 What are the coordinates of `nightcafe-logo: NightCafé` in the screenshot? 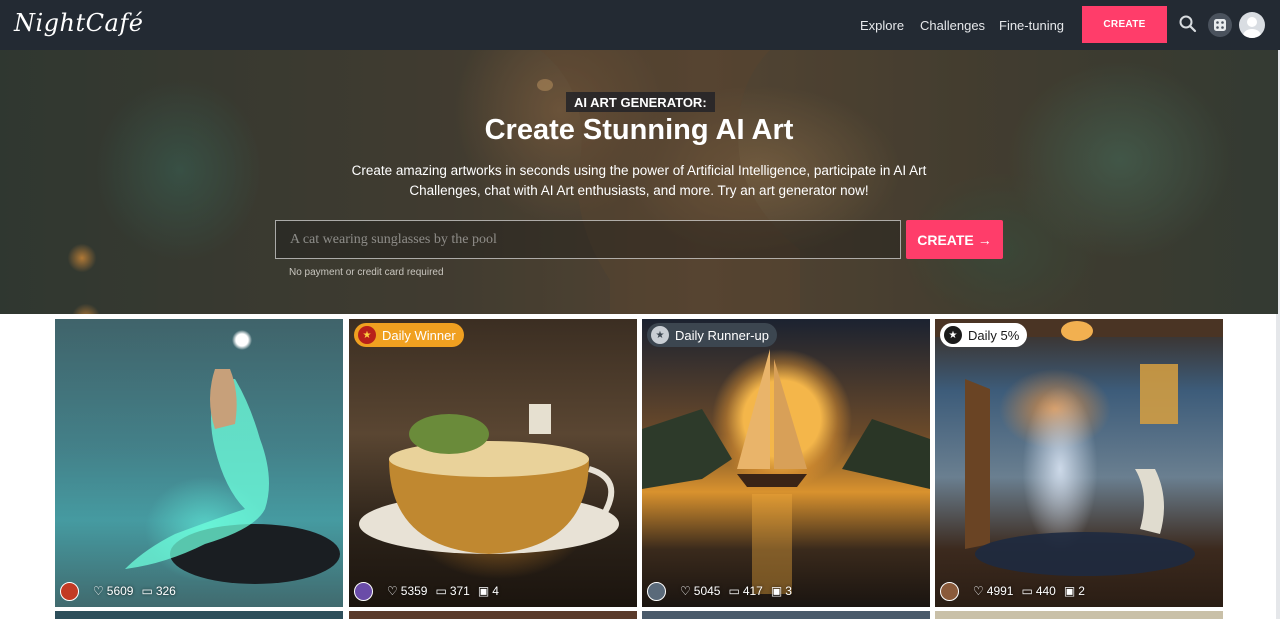 It's located at (78, 23).